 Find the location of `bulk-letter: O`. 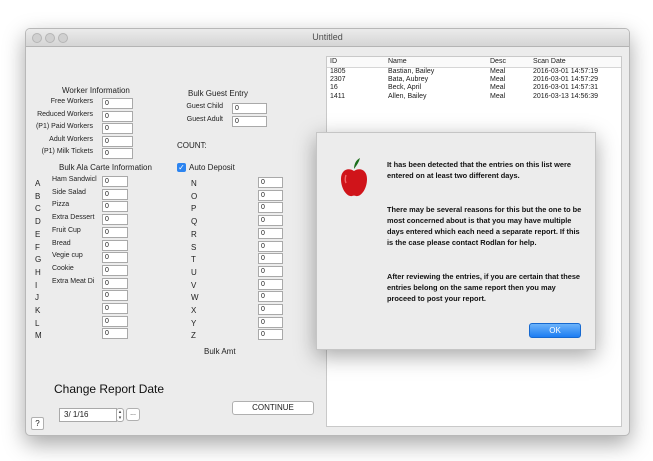

bulk-letter: O is located at coordinates (194, 196).